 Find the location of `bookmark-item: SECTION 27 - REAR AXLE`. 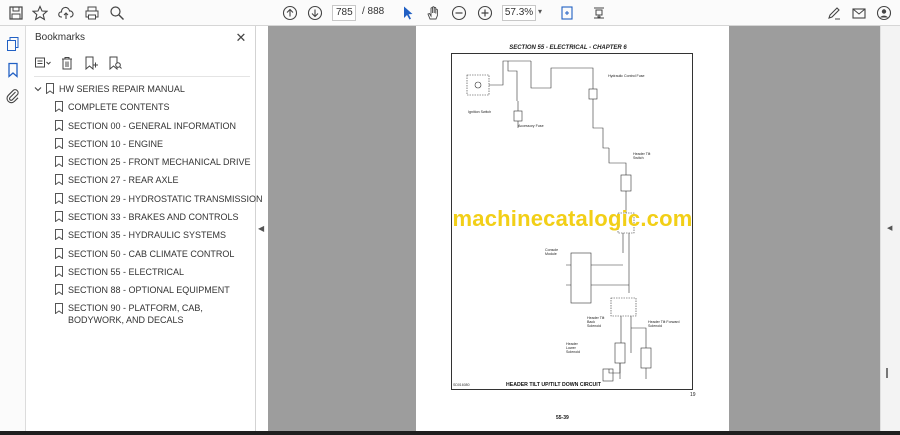

bookmark-item: SECTION 27 - REAR AXLE is located at coordinates (141, 181).